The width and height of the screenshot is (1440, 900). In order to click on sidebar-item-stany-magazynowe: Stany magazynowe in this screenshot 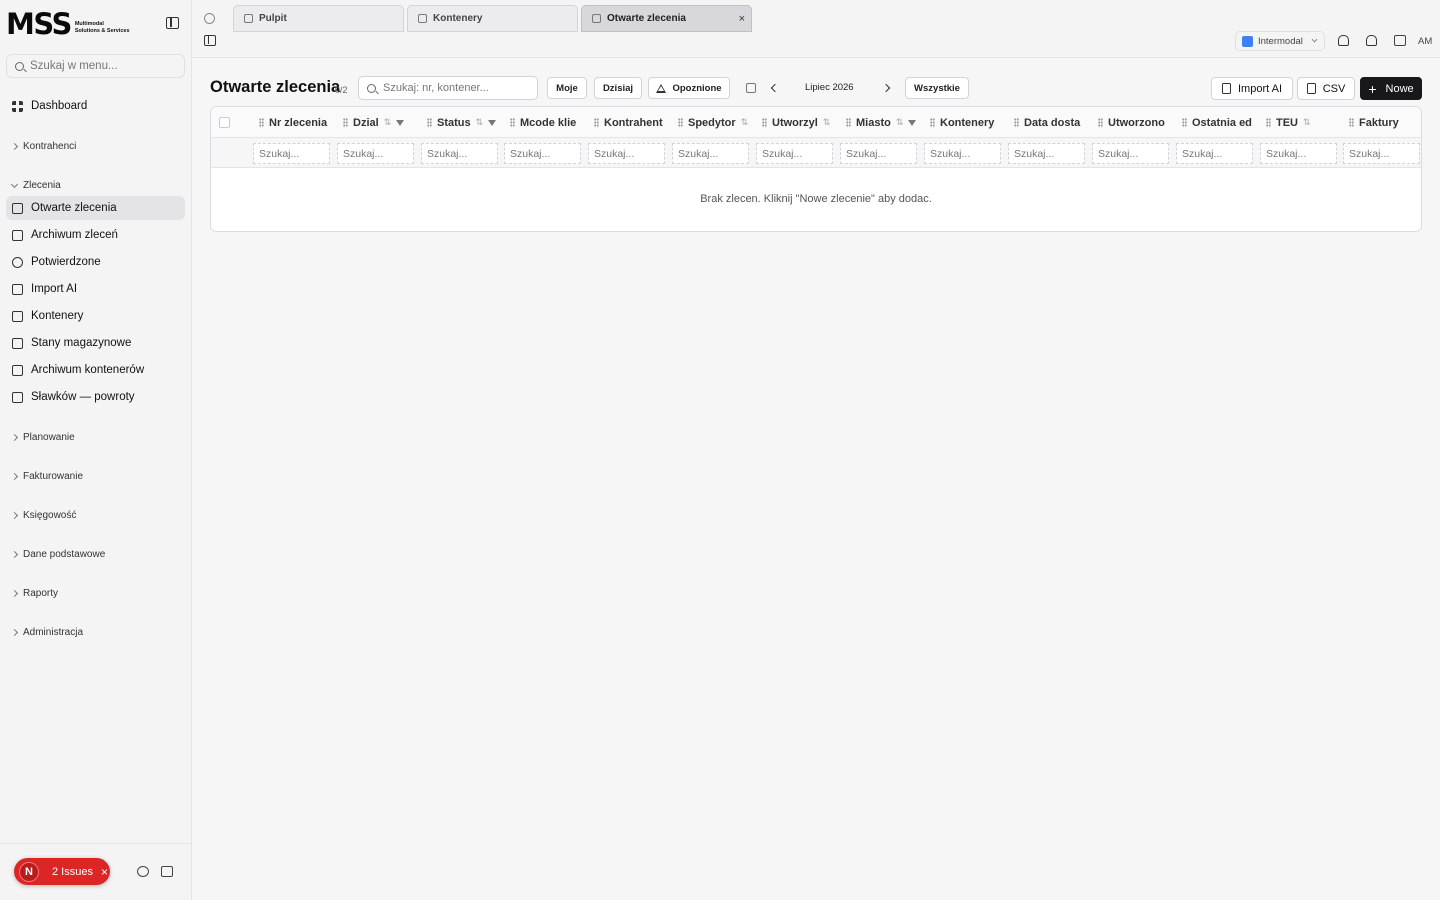, I will do `click(95, 343)`.